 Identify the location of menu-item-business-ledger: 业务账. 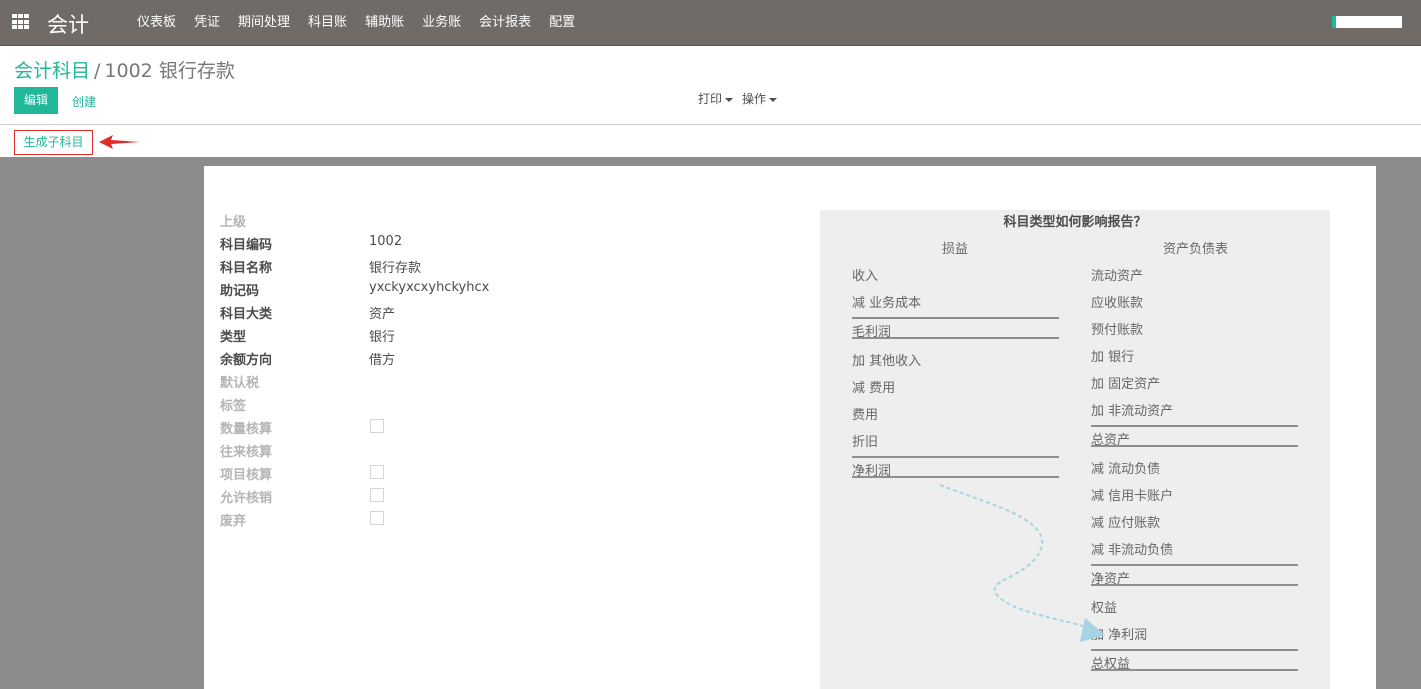
(441, 23).